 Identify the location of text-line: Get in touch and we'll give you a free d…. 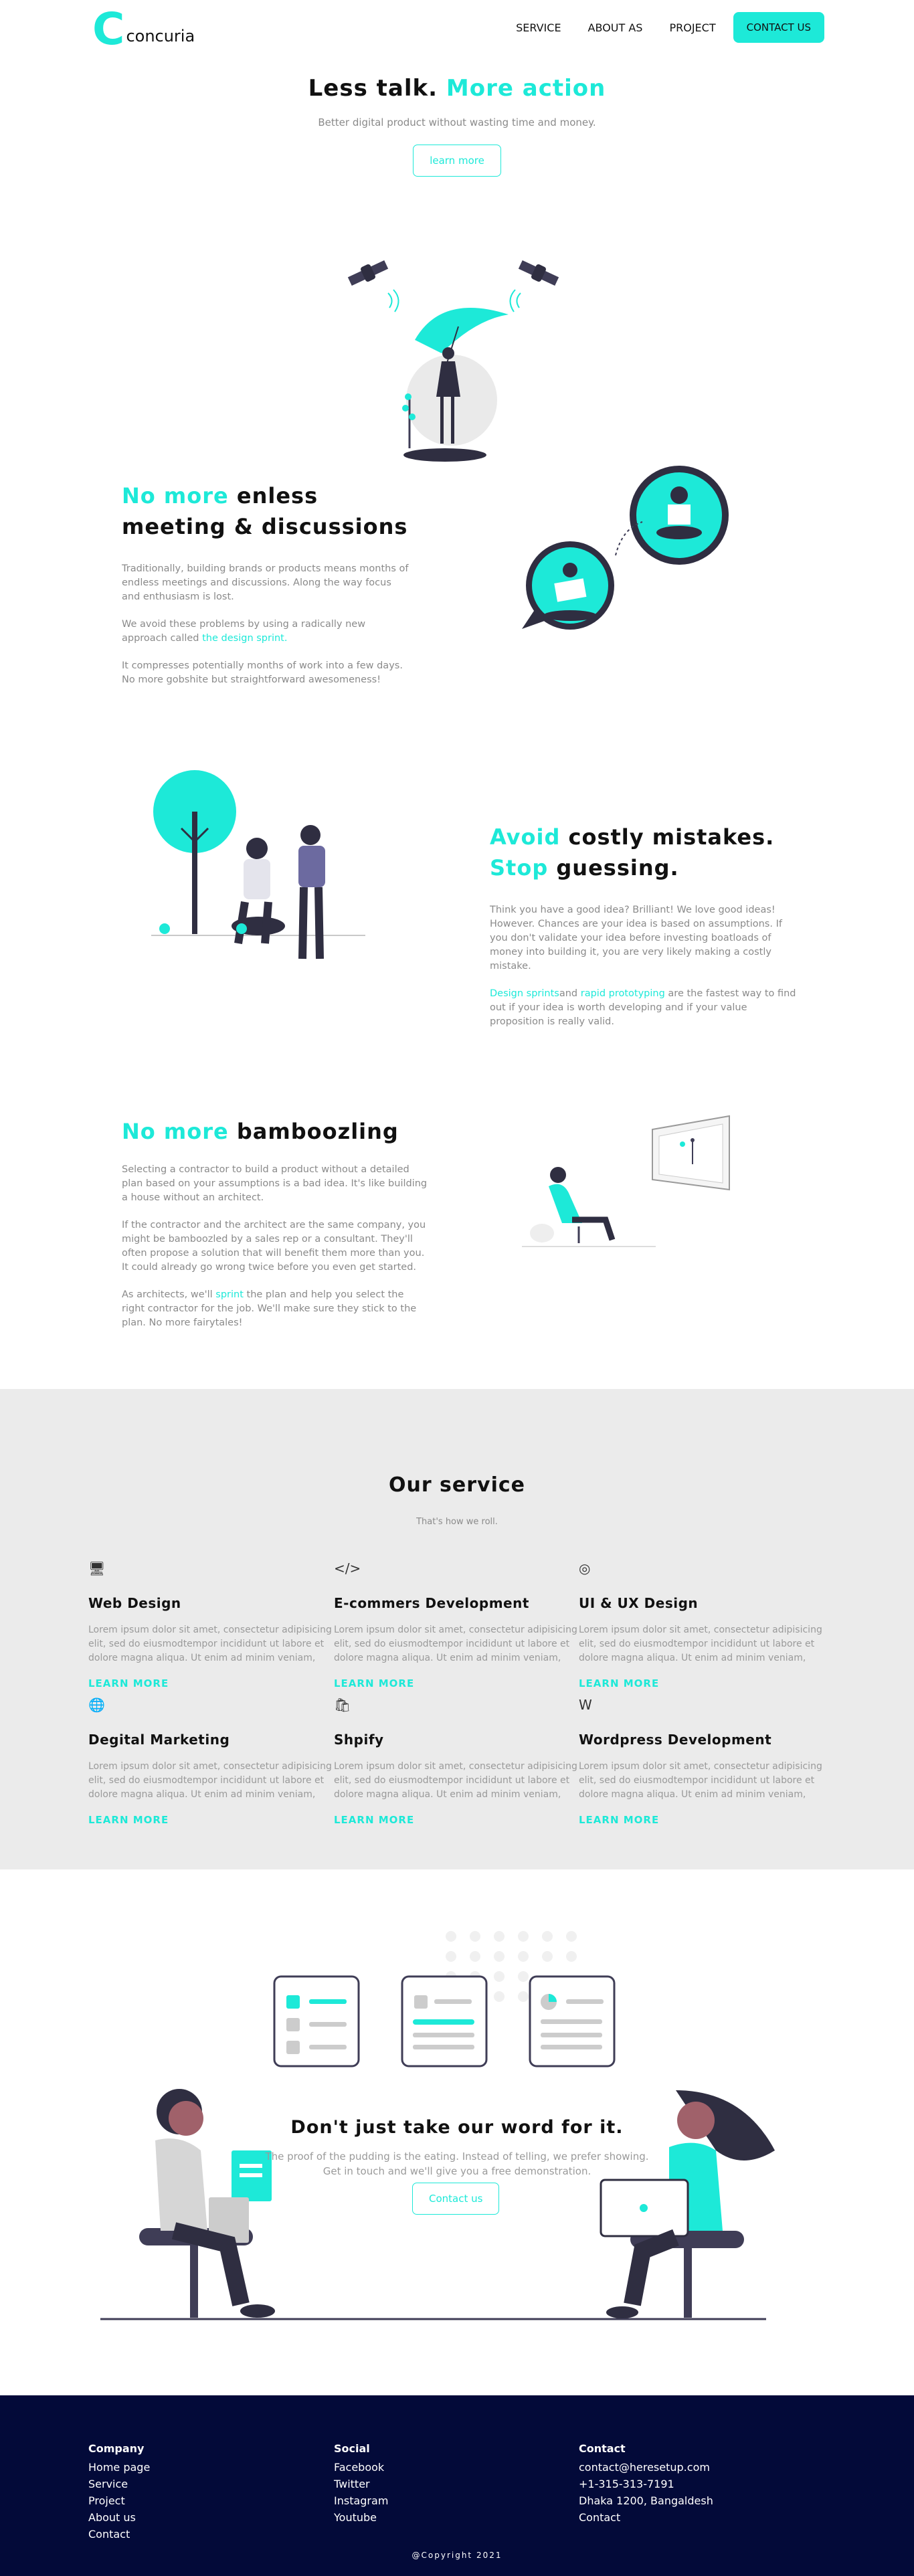
(457, 2171).